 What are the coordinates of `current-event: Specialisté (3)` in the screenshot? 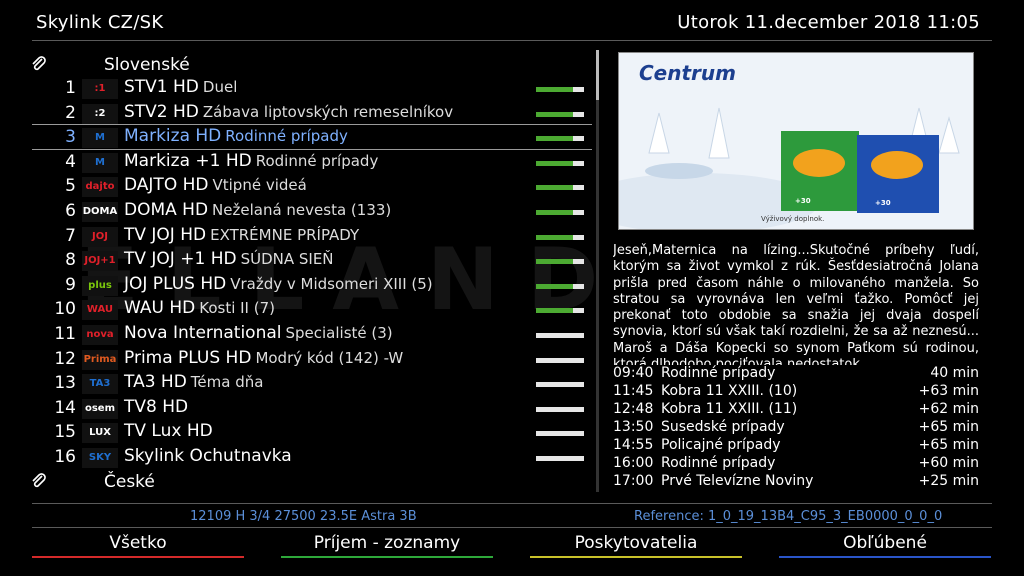 It's located at (339, 333).